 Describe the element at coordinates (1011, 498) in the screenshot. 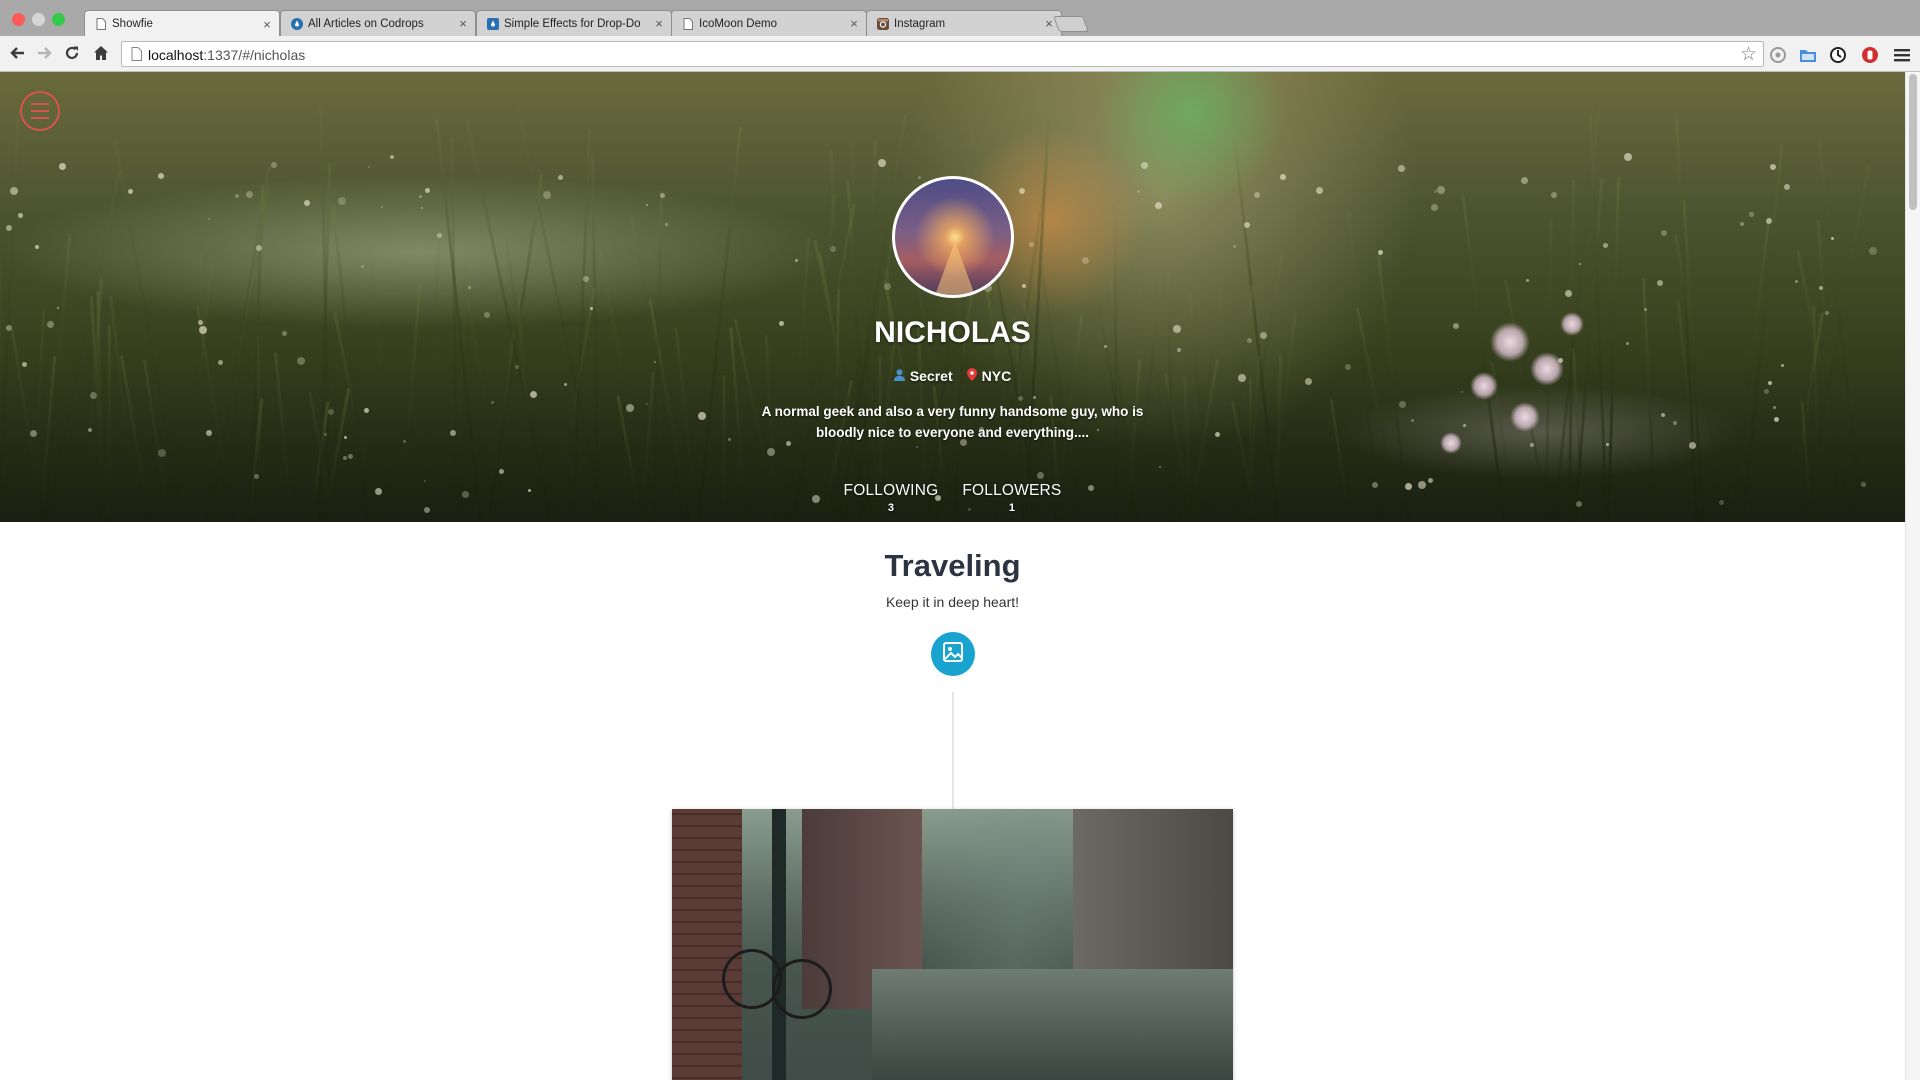

I see `followers-stat: FOLLOWERS 1` at that location.